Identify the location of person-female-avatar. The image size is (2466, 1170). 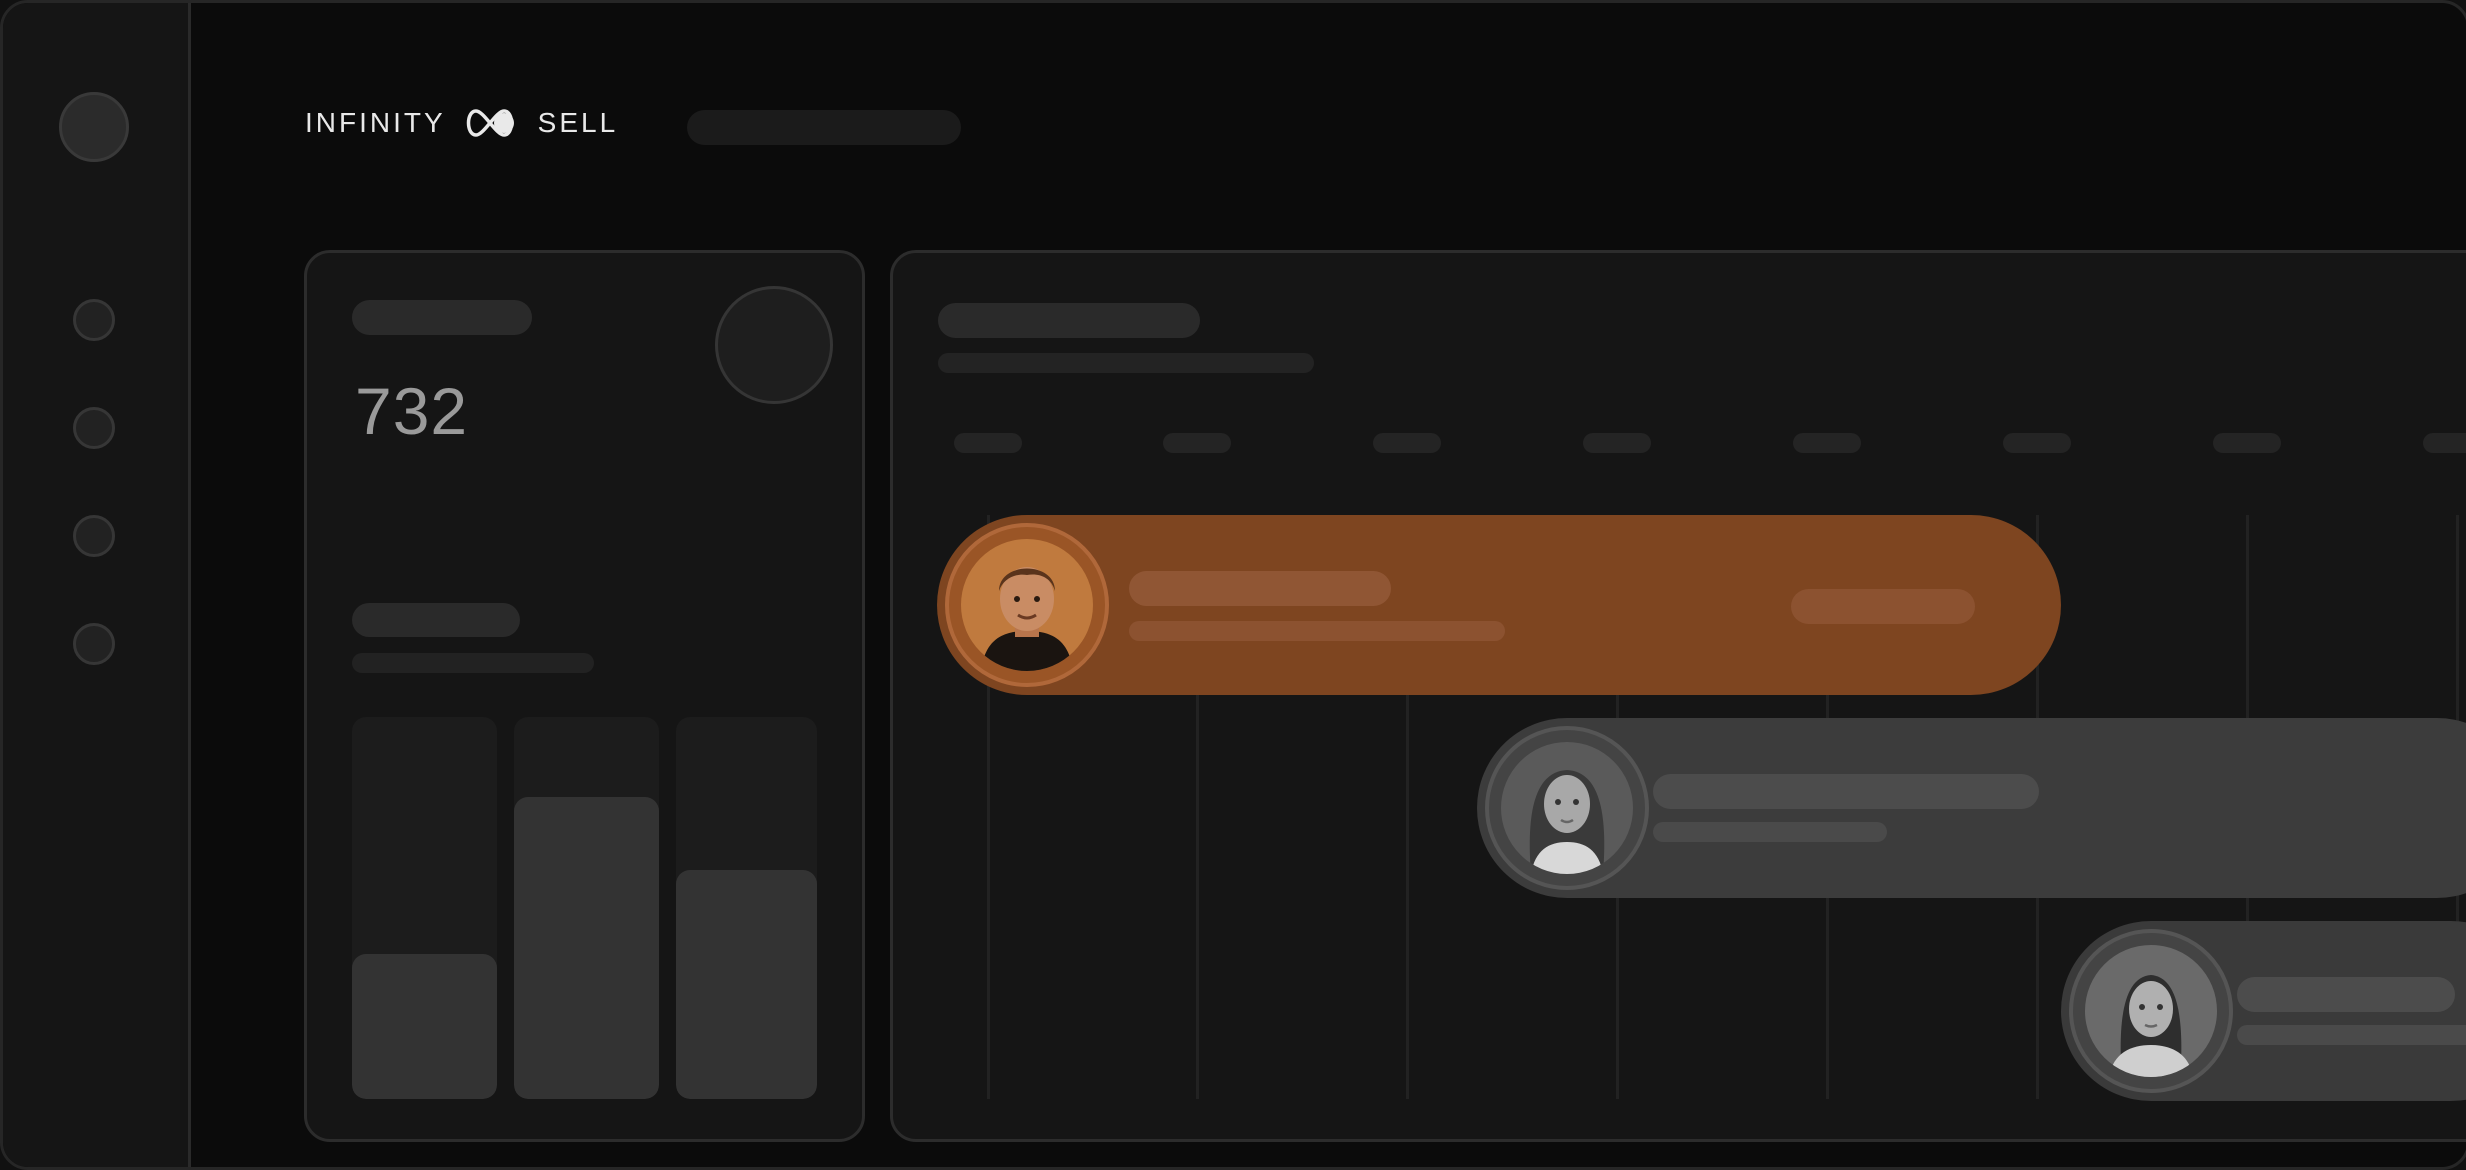
(1567, 808).